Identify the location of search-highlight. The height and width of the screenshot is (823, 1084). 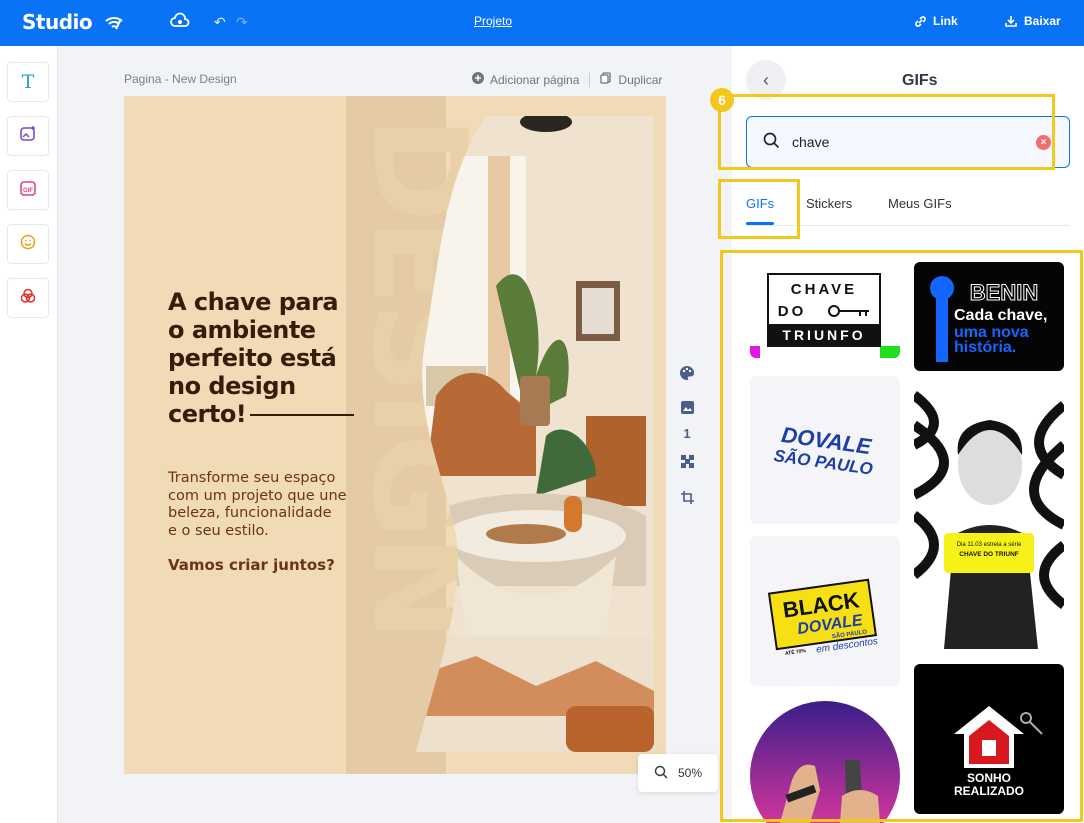
(886, 132).